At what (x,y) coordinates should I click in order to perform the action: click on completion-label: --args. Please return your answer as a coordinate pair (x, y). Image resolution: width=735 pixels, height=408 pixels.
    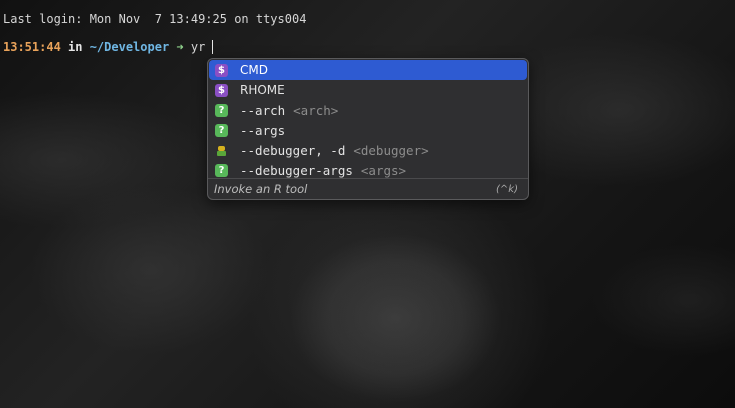
    Looking at the image, I should click on (263, 130).